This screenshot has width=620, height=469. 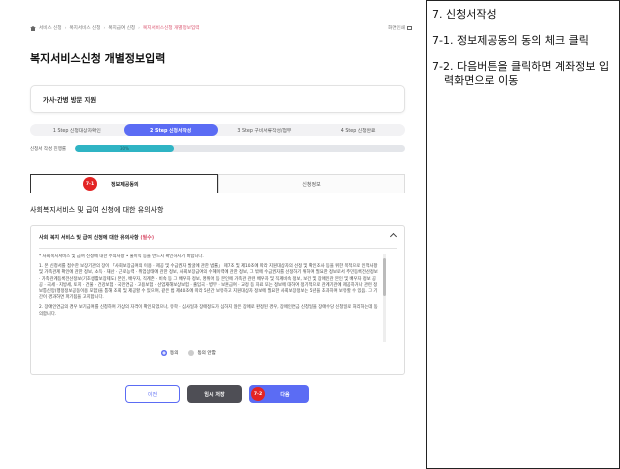 I want to click on progress-fill: 30%, so click(x=124, y=148).